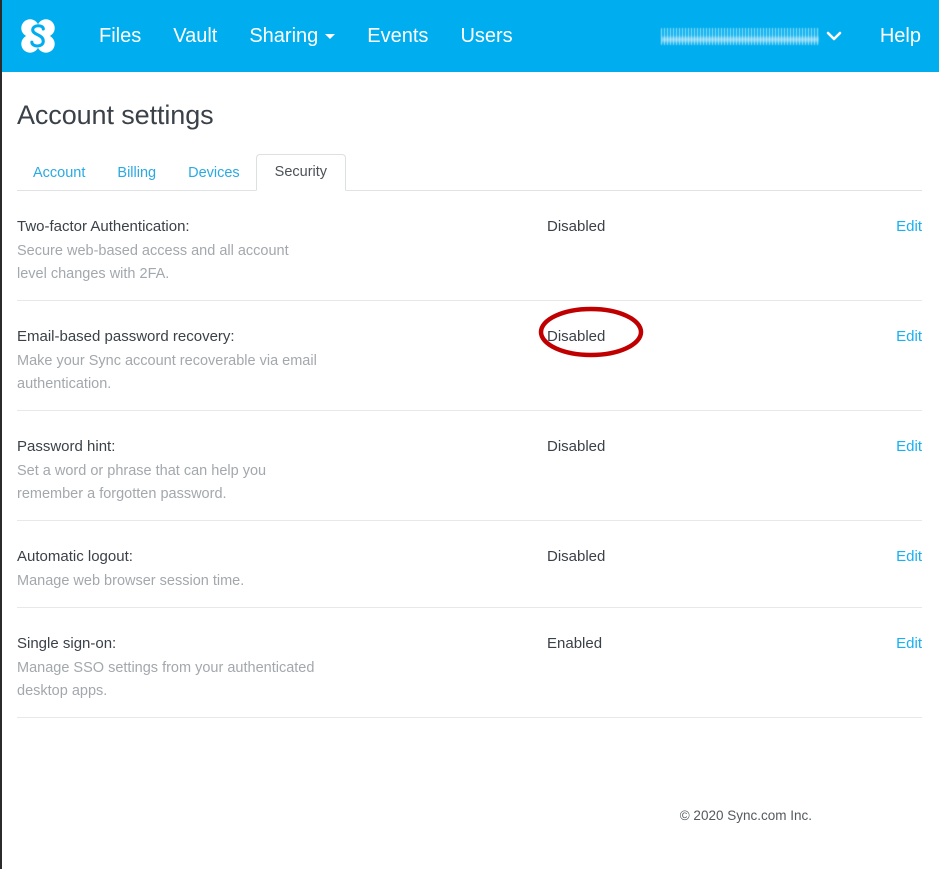 This screenshot has height=869, width=939. What do you see at coordinates (575, 643) in the screenshot?
I see `status-value: Enabled` at bounding box center [575, 643].